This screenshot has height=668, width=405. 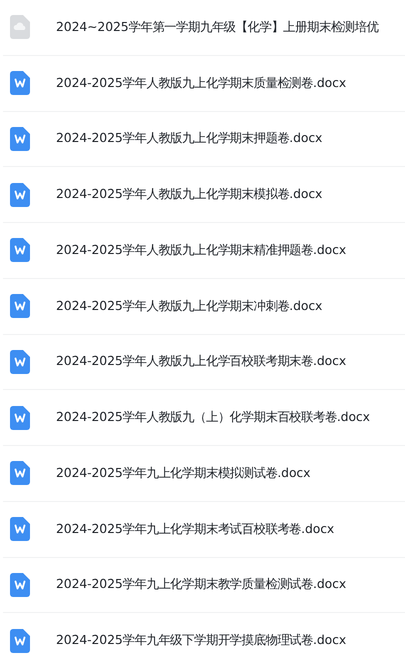 I want to click on file-name: 2024-2025学年九上化学期末教学质量检测试卷.docx, so click(x=201, y=585).